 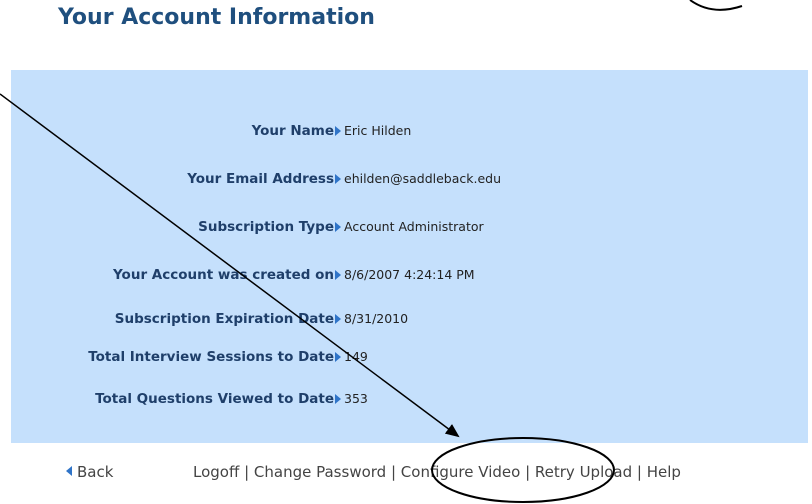 I want to click on info-row-name: Your Name Eric Hilden, so click(x=409, y=131).